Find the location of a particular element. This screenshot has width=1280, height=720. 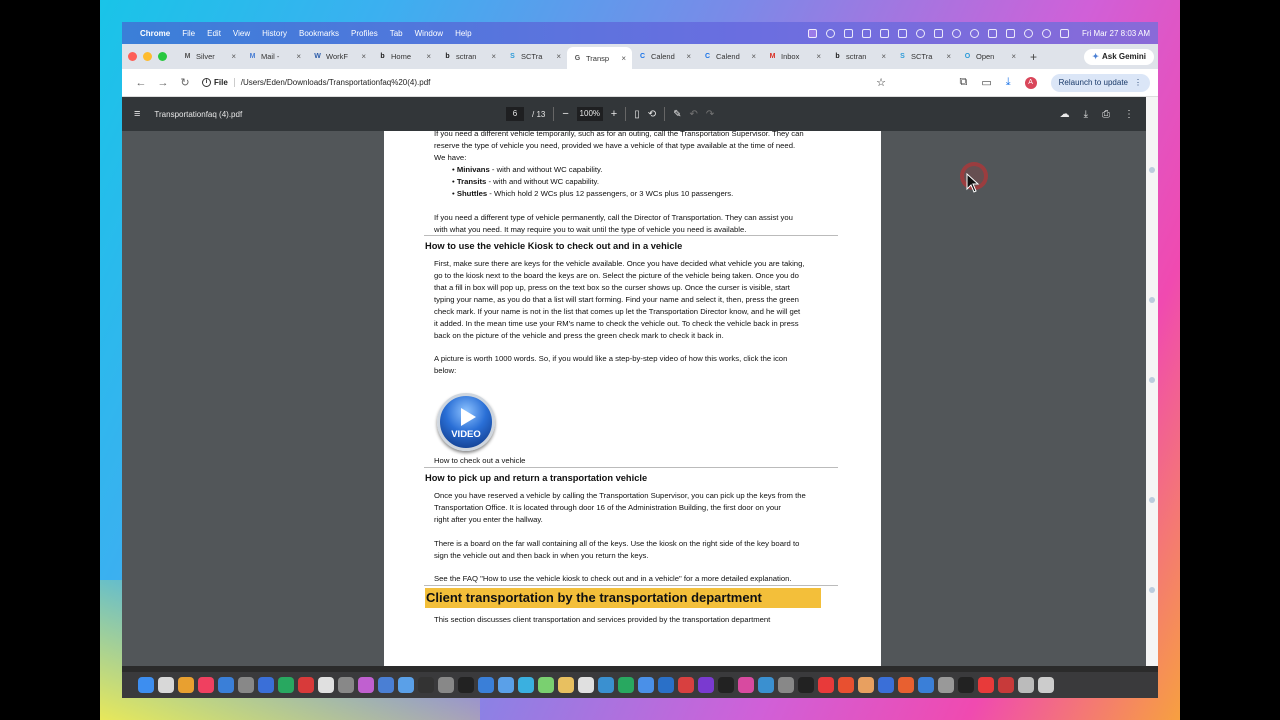

battery-icon is located at coordinates (1010, 33).